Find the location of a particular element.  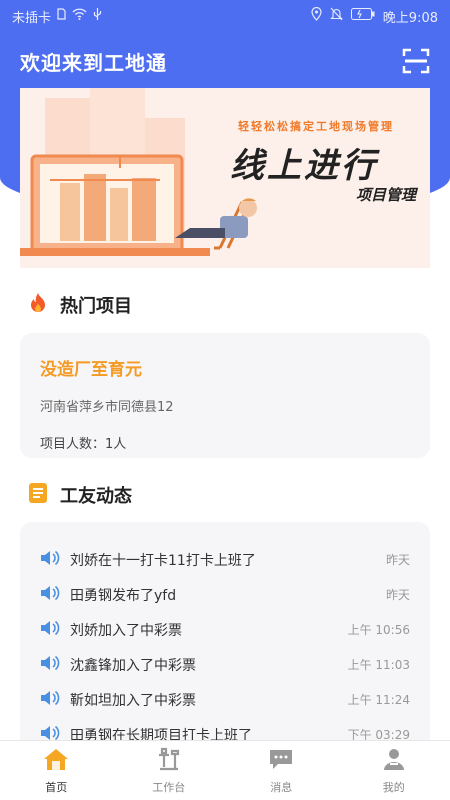

feed-text: 靳如坦加入了中彩票 is located at coordinates (133, 700).